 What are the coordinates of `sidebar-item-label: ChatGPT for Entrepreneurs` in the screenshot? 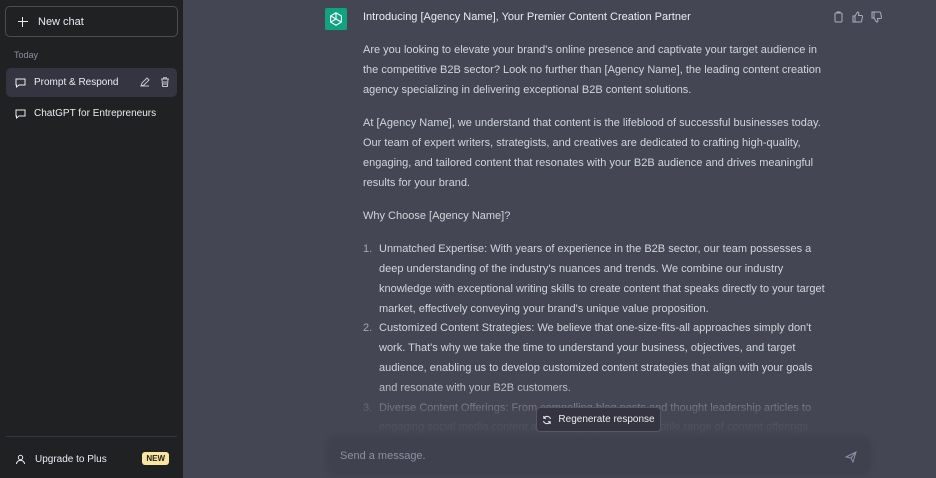 It's located at (95, 113).